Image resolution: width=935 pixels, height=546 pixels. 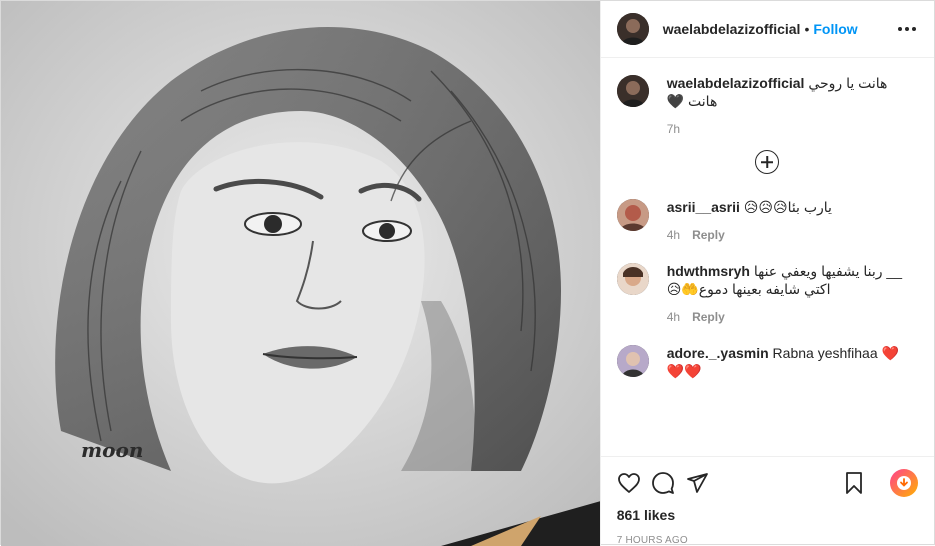 I want to click on comment-username: asrii__asrii, so click(x=703, y=207).